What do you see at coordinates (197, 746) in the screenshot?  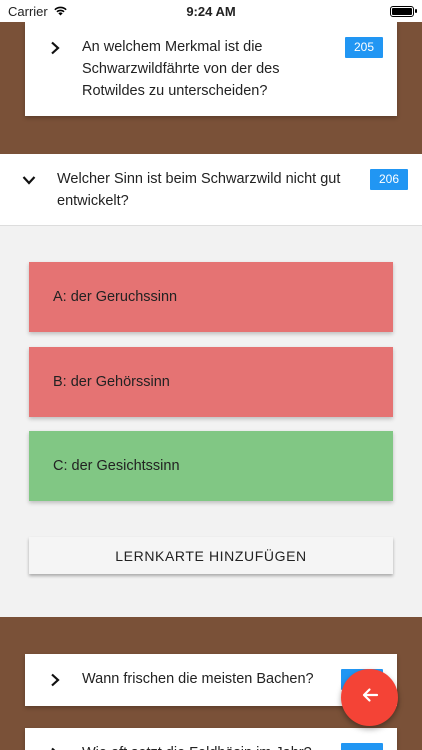 I see `question-text: Wie oft setzt die Feldhäsin im Jahr?` at bounding box center [197, 746].